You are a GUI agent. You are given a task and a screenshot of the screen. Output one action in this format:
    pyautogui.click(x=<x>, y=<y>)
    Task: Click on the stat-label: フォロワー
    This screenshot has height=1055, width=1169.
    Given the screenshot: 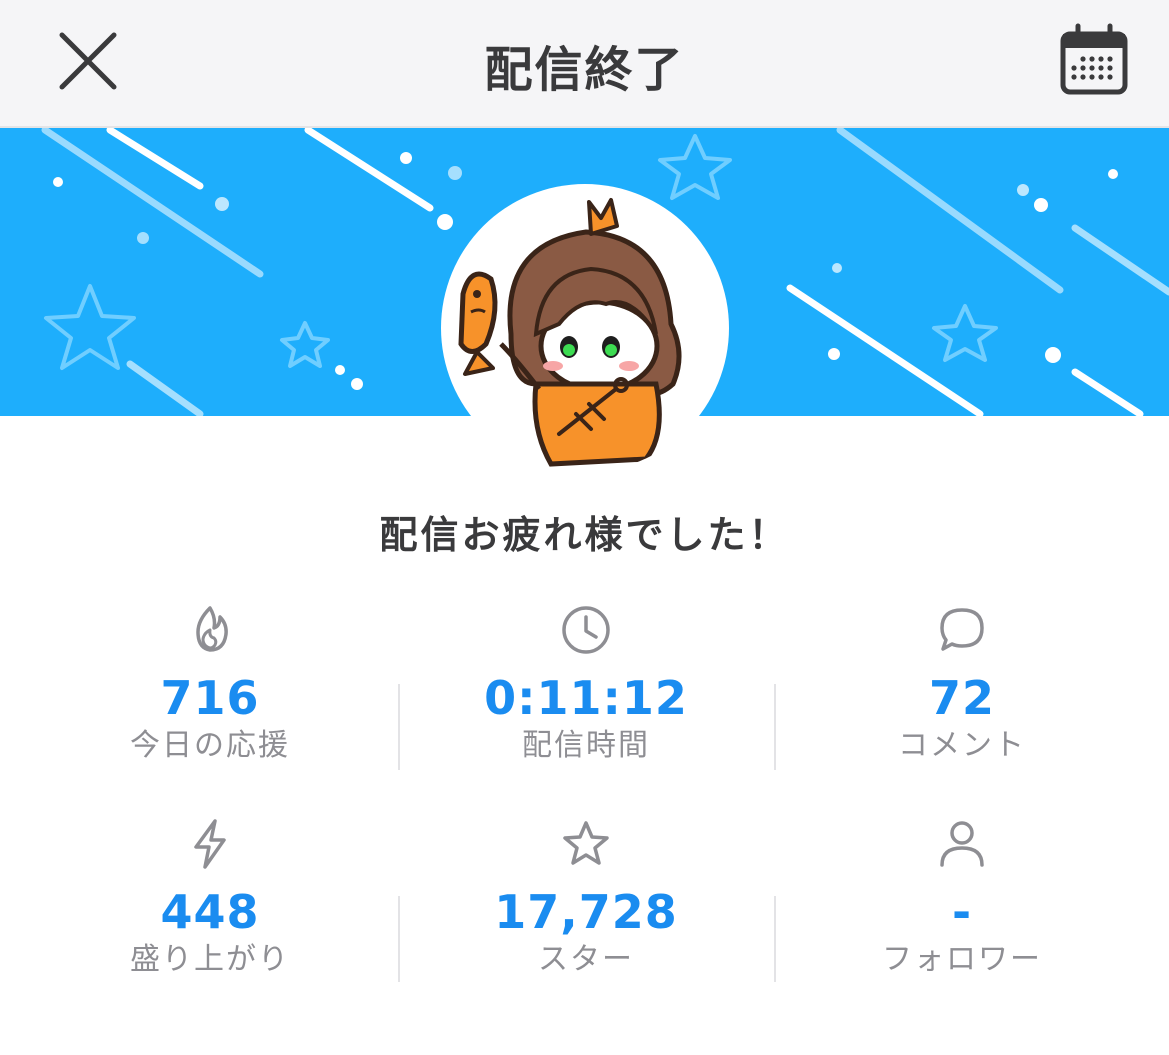 What is the action you would take?
    pyautogui.click(x=962, y=959)
    